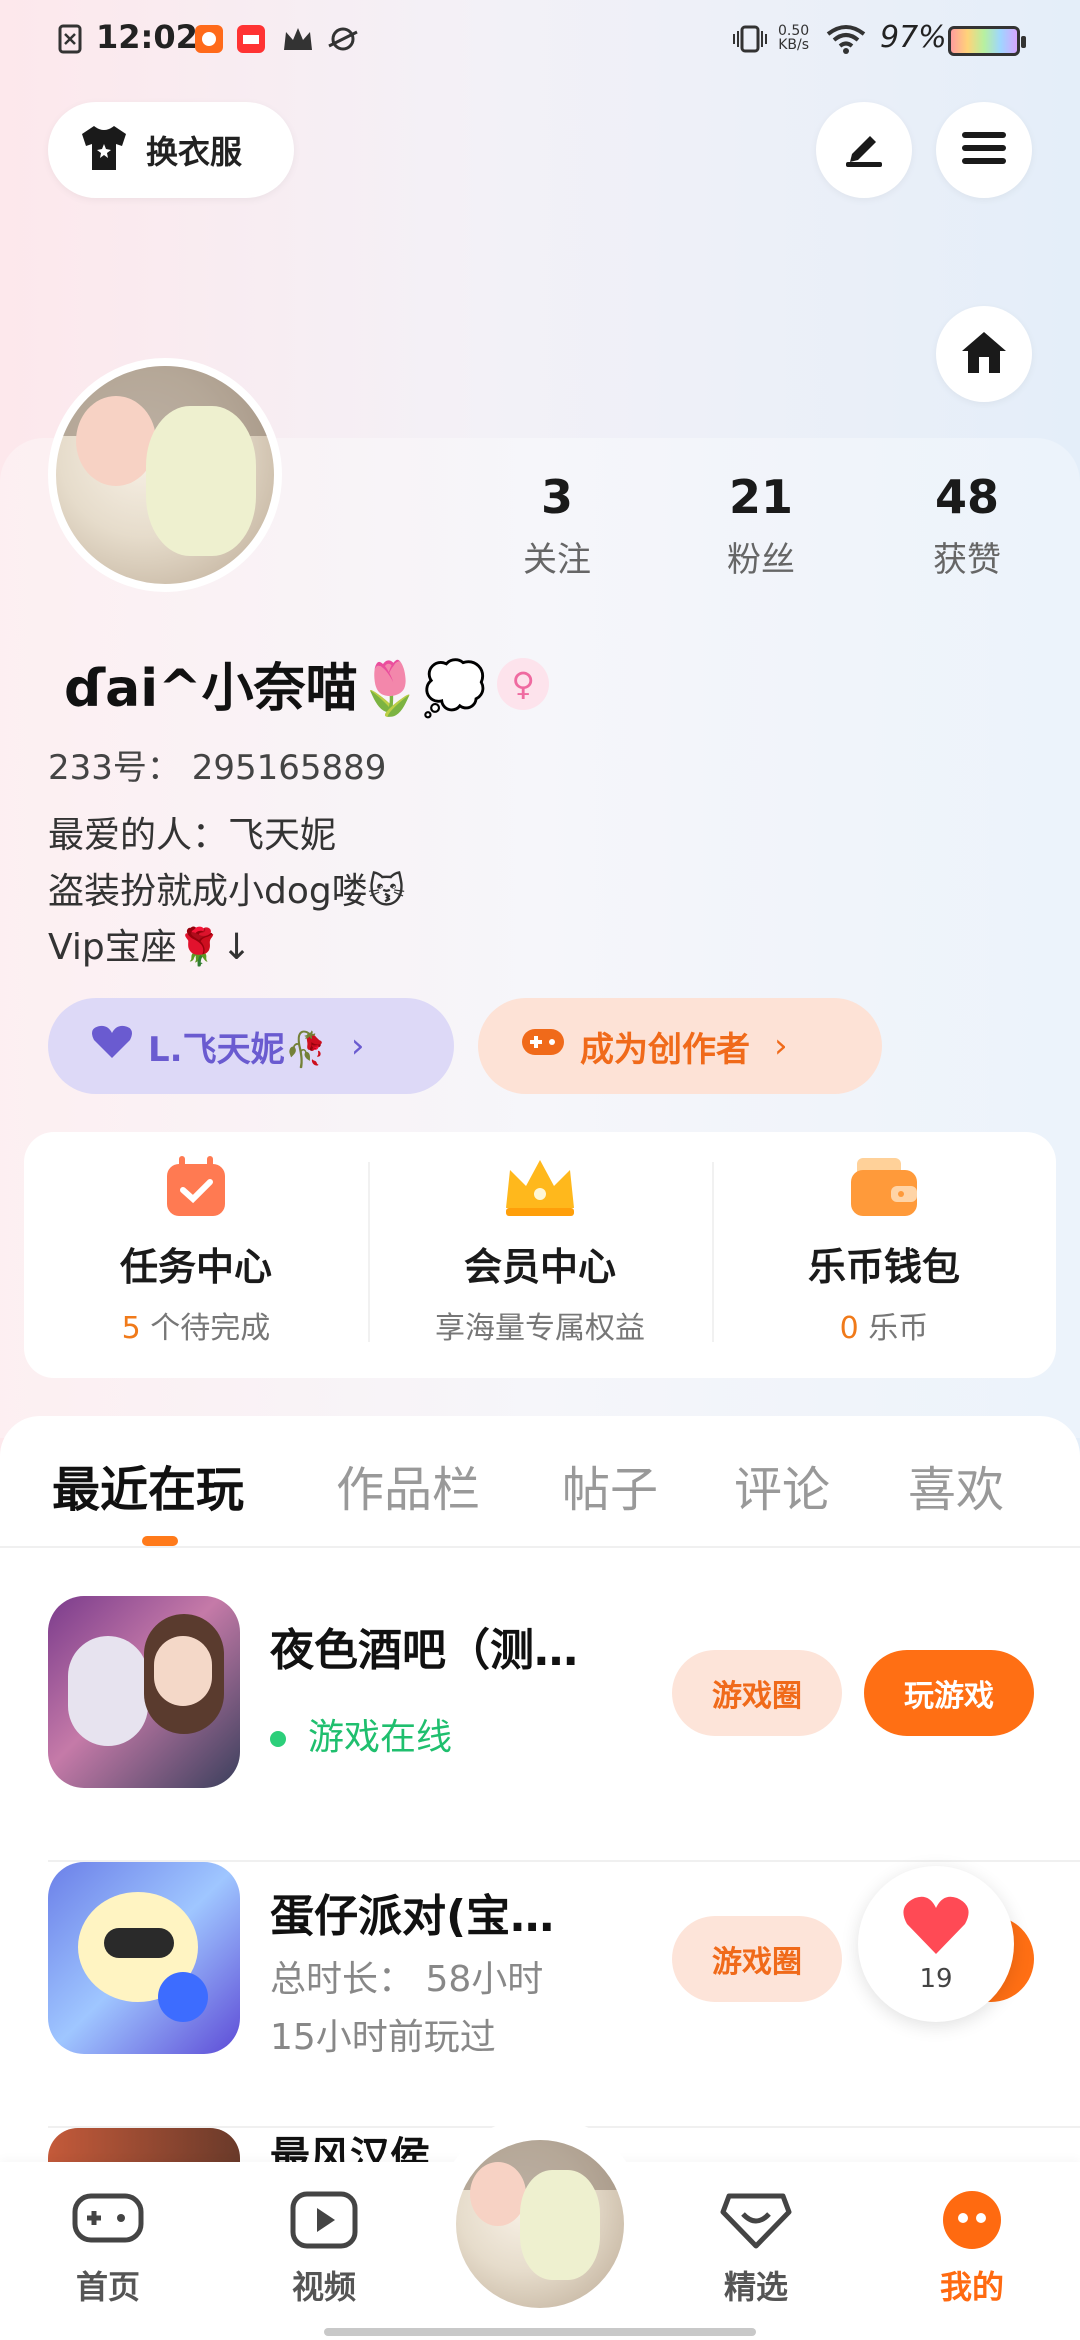 The width and height of the screenshot is (1080, 2340). I want to click on hamburger-icon, so click(984, 150).